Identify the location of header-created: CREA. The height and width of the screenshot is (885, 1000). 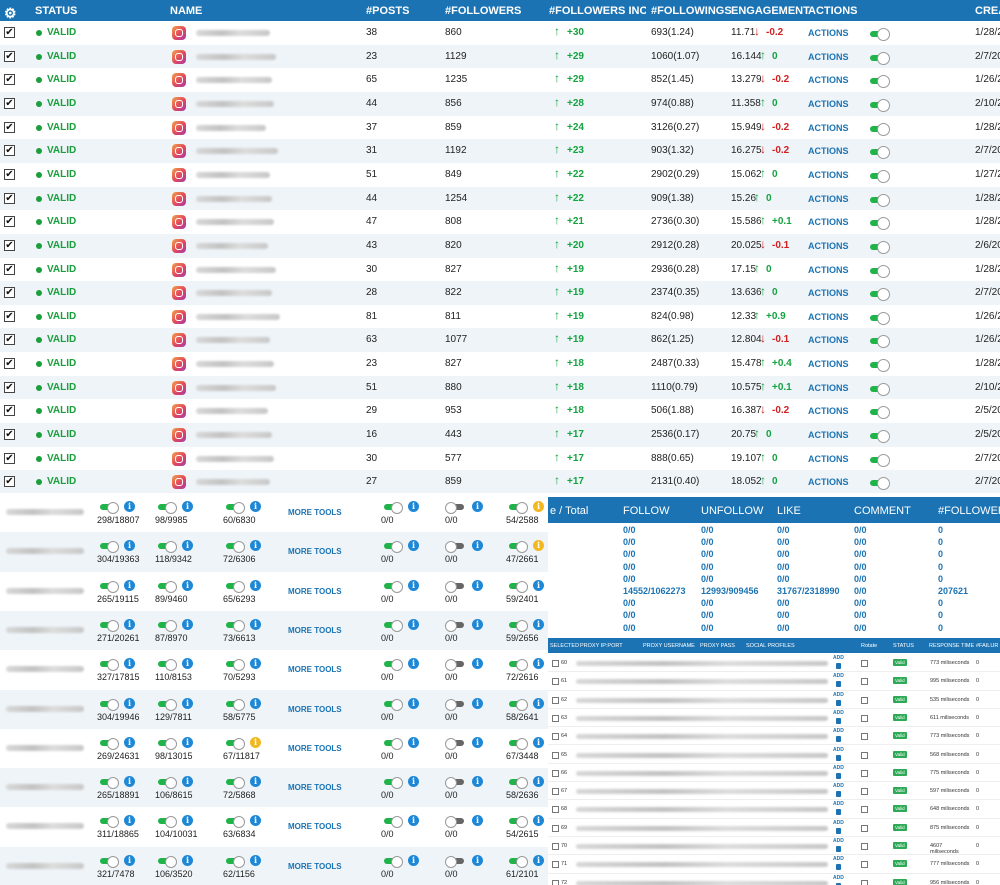
(987, 11).